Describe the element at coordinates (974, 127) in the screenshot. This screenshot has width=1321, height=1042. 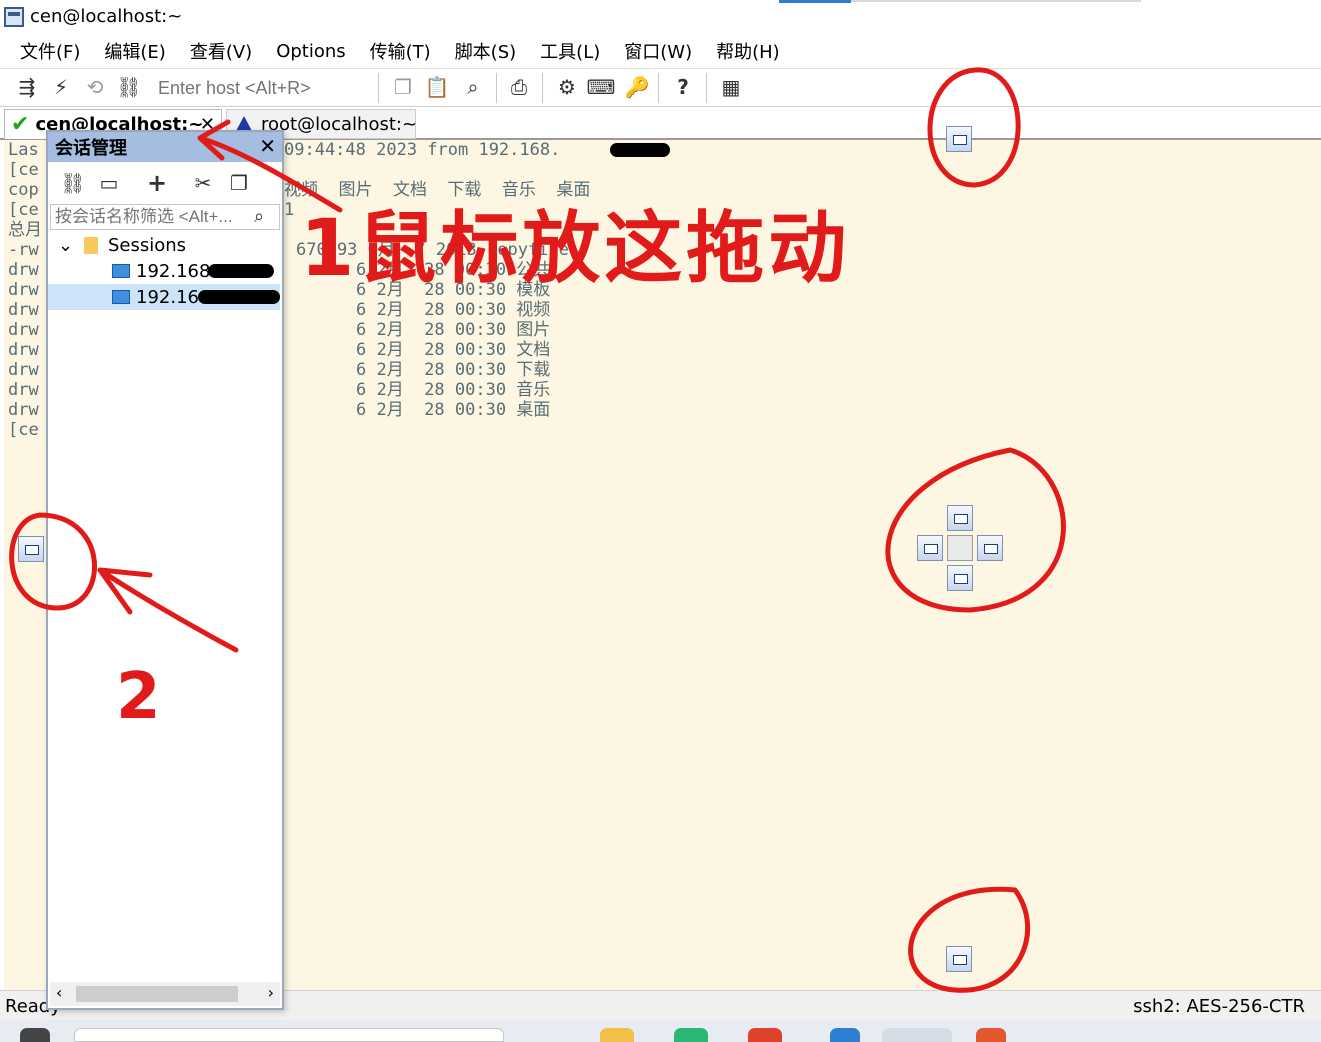
I see `annotation-circle-top` at that location.